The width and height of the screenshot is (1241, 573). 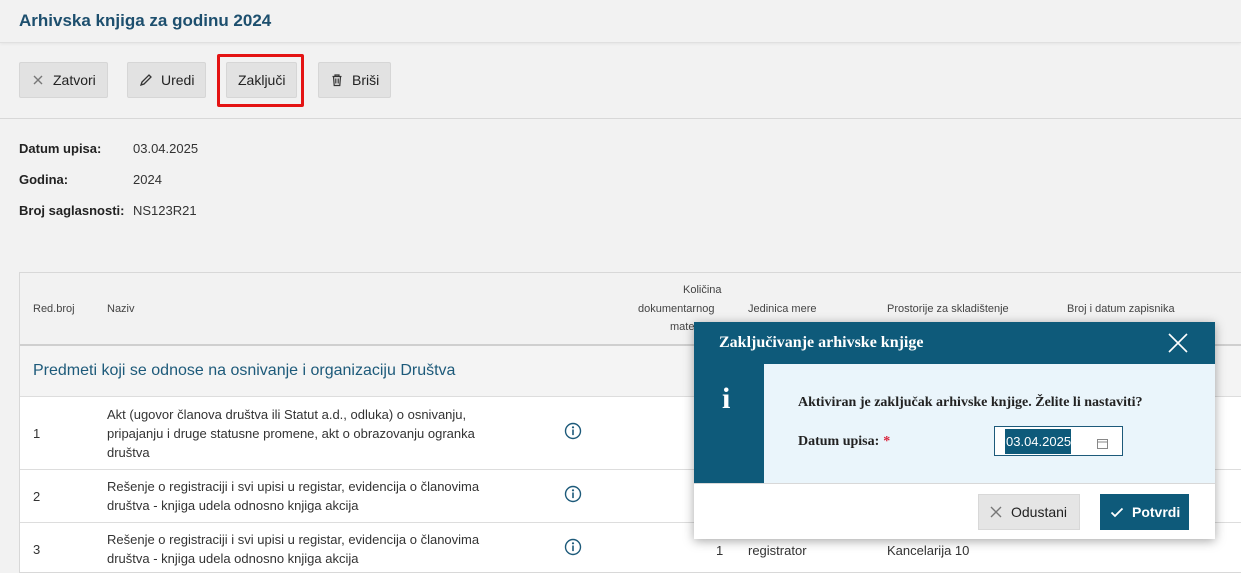 What do you see at coordinates (777, 550) in the screenshot?
I see `row-unit: registrator` at bounding box center [777, 550].